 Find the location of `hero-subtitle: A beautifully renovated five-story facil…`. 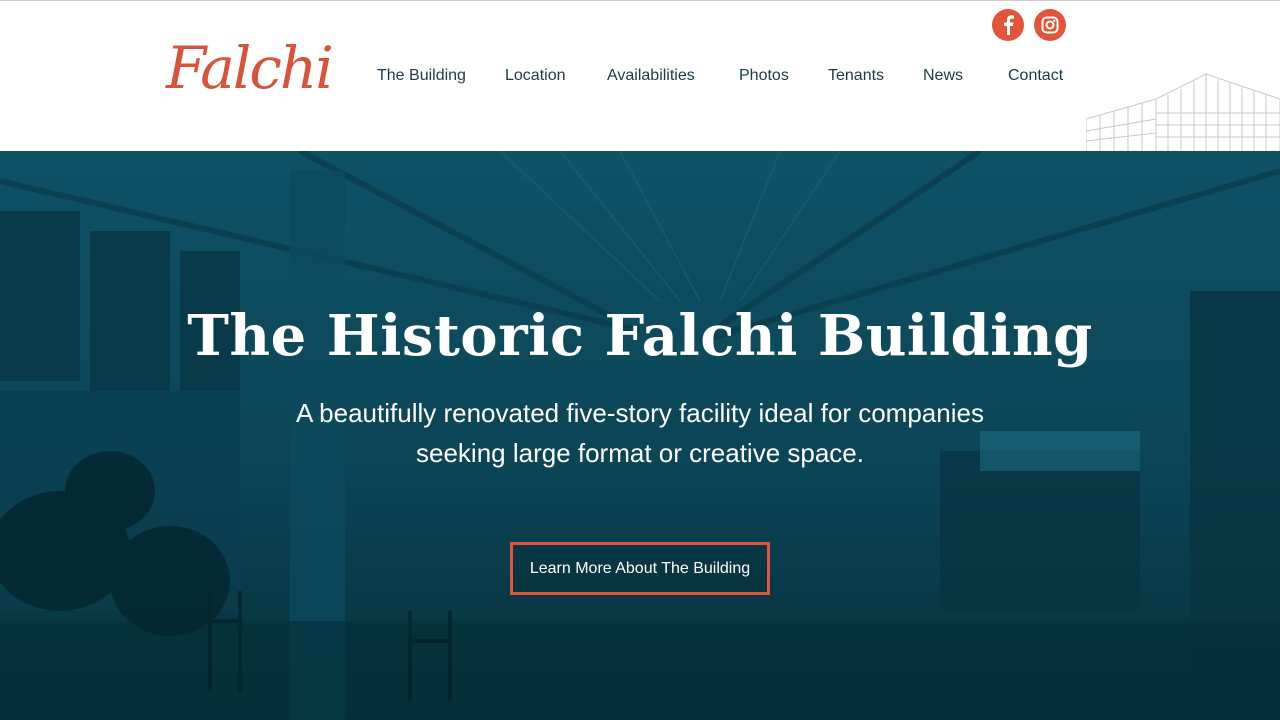

hero-subtitle: A beautifully renovated five-story facil… is located at coordinates (640, 433).